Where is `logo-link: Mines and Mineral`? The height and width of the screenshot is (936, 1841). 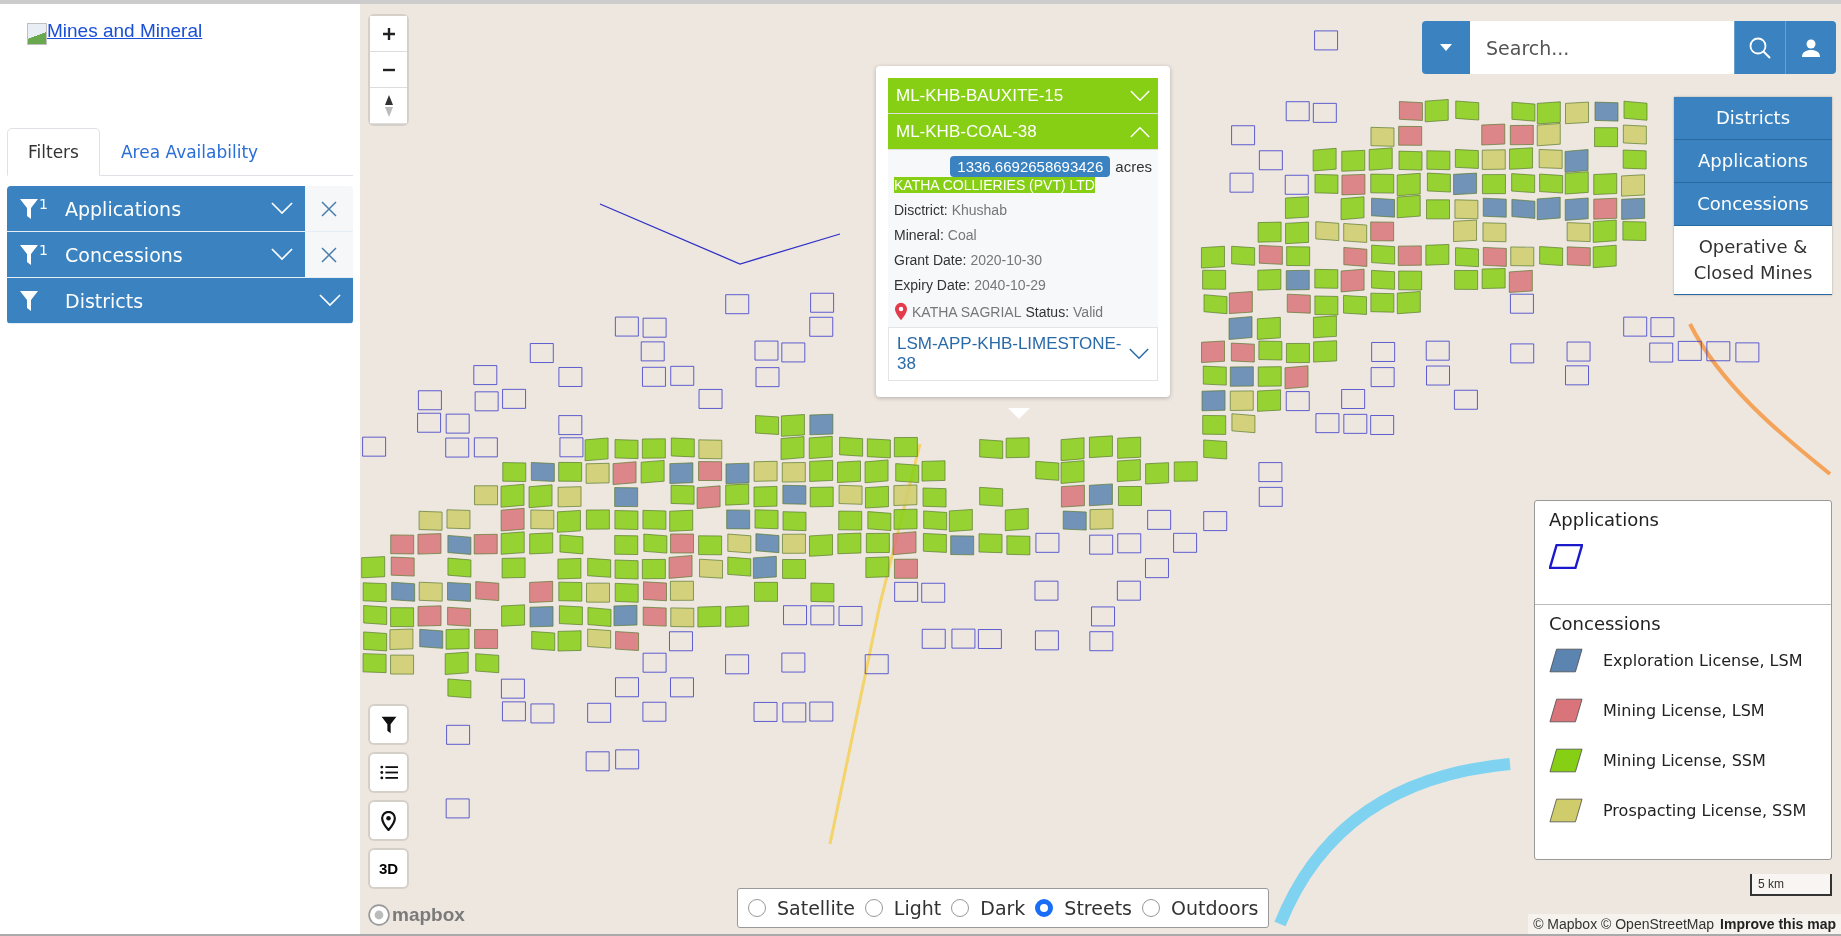 logo-link: Mines and Mineral is located at coordinates (125, 31).